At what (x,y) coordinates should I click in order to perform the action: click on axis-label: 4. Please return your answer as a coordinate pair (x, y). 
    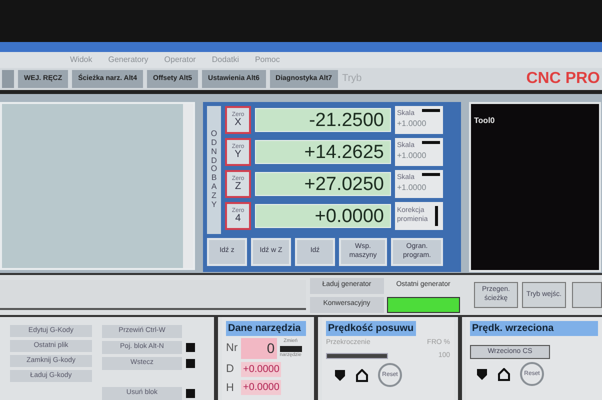
    Looking at the image, I should click on (238, 219).